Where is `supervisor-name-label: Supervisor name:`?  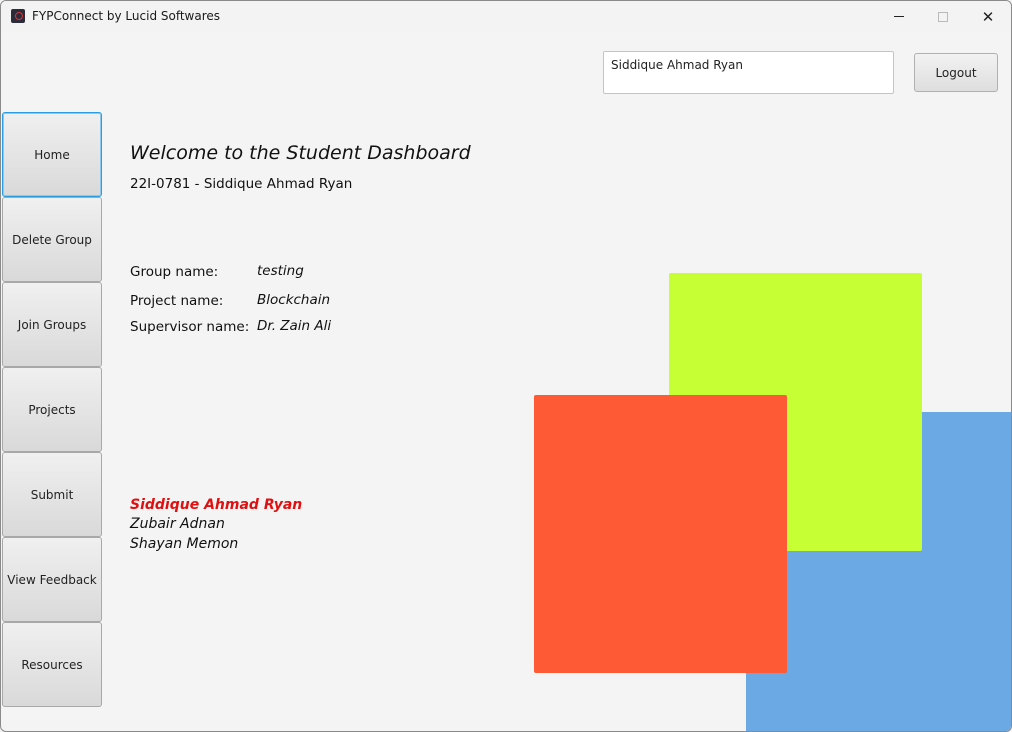
supervisor-name-label: Supervisor name: is located at coordinates (190, 327).